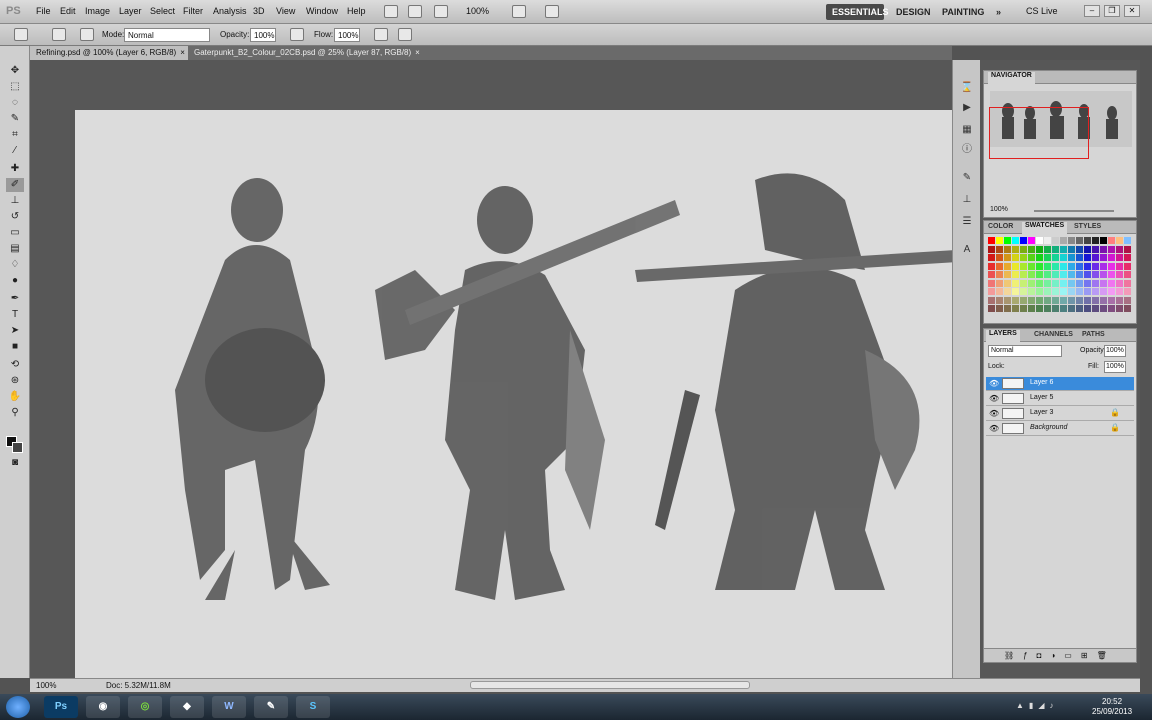 The width and height of the screenshot is (1152, 720). Describe the element at coordinates (15, 71) in the screenshot. I see `move-tool-icon: ✥` at that location.